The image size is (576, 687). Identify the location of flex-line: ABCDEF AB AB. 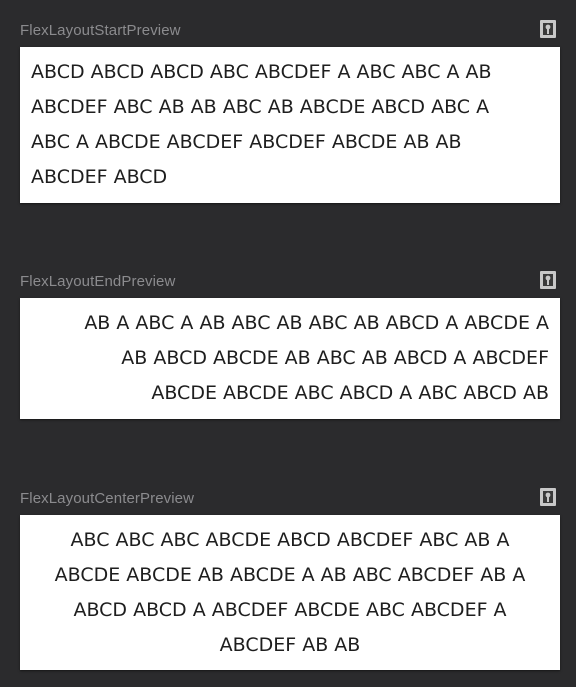
(290, 645).